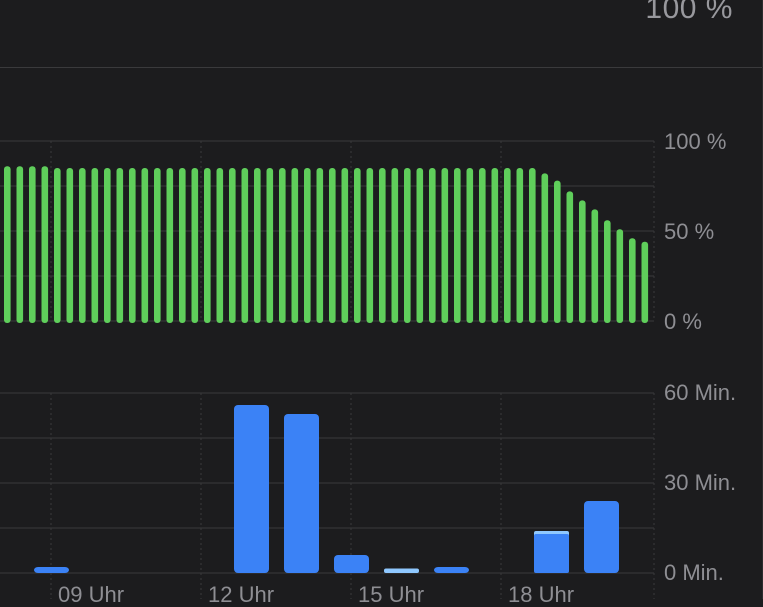  Describe the element at coordinates (689, 231) in the screenshot. I see `battery-axis-label-50: 50 %` at that location.